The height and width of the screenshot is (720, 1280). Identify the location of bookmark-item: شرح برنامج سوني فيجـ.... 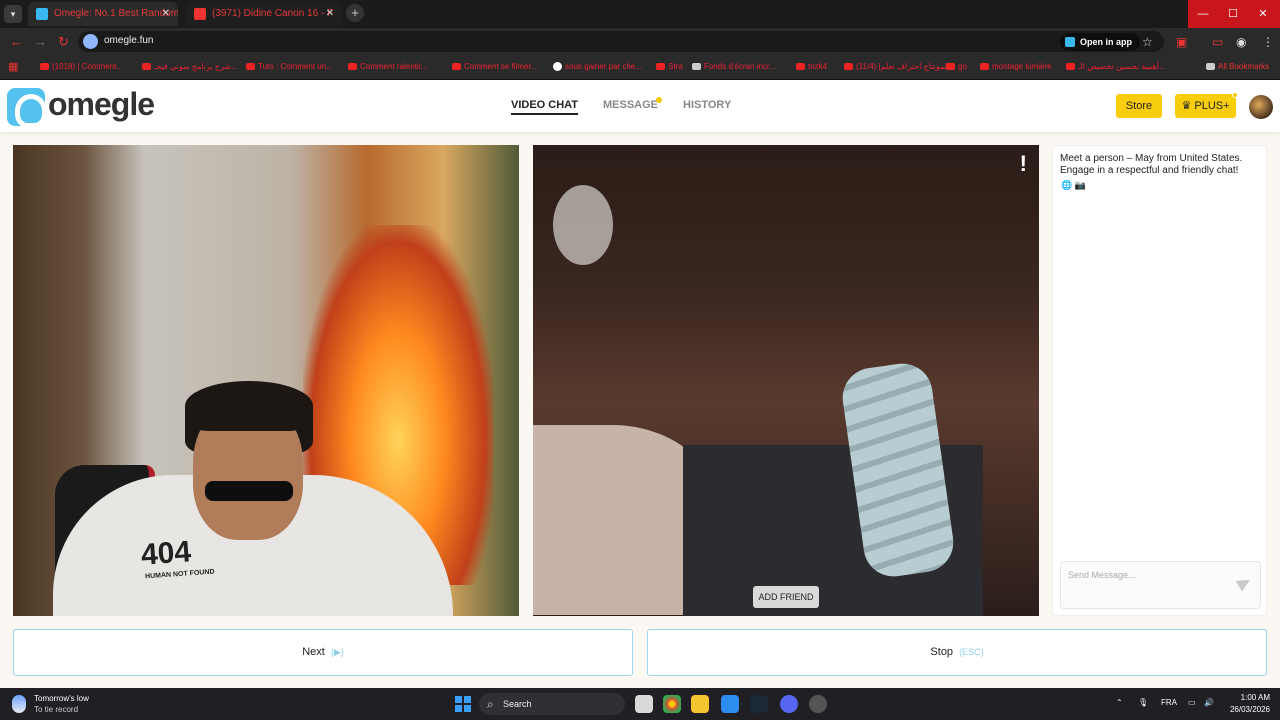
(190, 66).